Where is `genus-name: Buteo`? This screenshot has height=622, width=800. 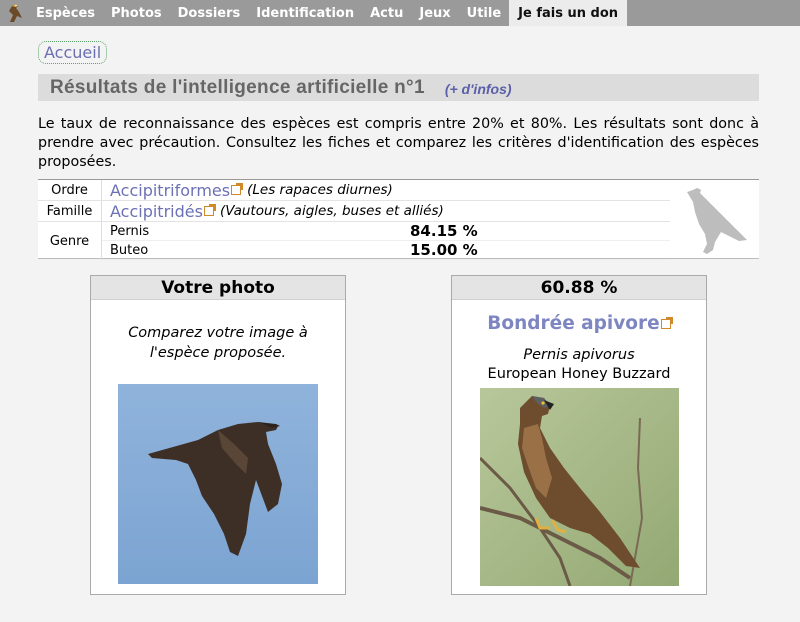 genus-name: Buteo is located at coordinates (129, 250).